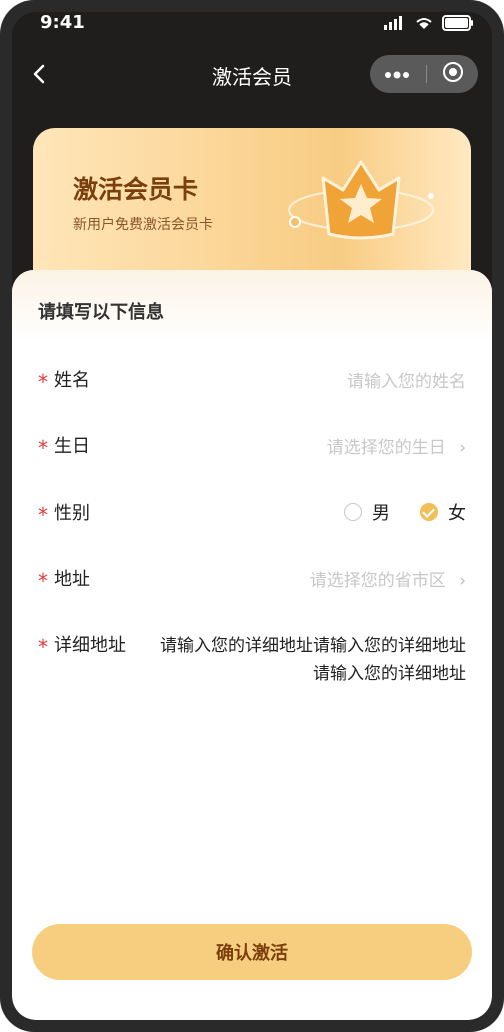 This screenshot has height=1032, width=504. Describe the element at coordinates (136, 189) in the screenshot. I see `card-title: 激活会员卡` at that location.